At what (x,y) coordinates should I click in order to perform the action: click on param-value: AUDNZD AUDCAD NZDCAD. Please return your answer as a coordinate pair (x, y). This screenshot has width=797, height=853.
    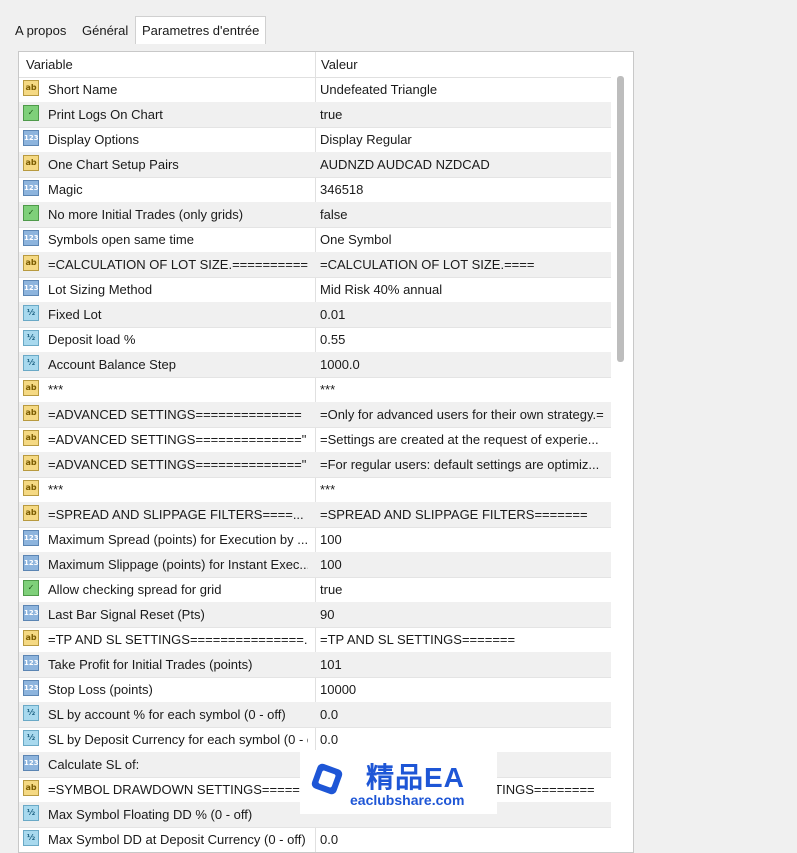
    Looking at the image, I should click on (465, 164).